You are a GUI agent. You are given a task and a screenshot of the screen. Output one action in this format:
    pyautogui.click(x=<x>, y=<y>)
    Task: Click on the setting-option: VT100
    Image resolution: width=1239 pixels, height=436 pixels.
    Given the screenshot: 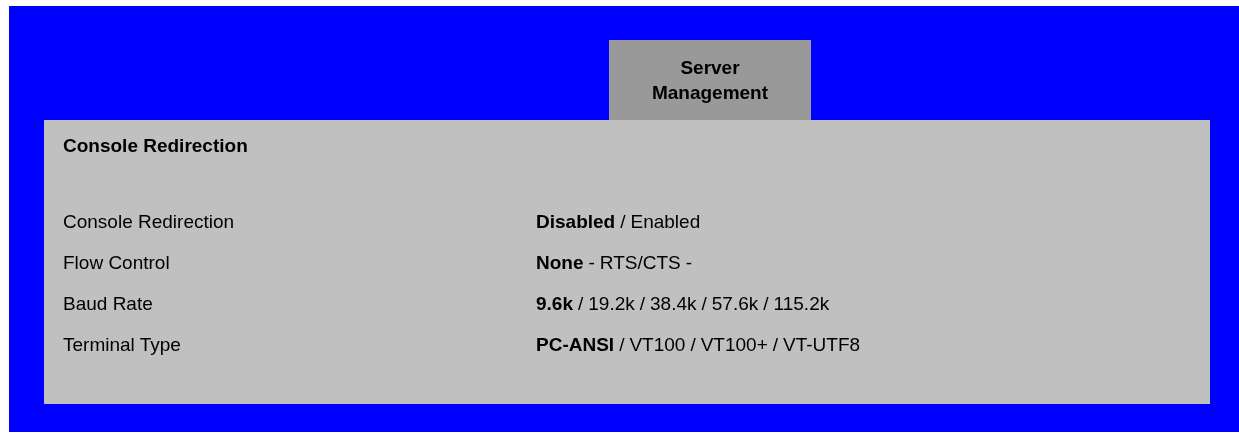 What is the action you would take?
    pyautogui.click(x=657, y=345)
    